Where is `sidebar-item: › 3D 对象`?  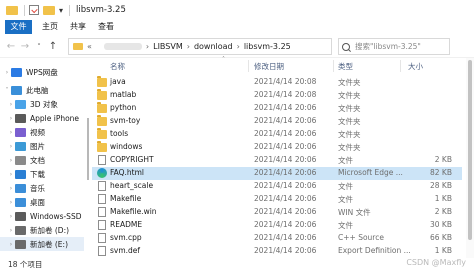
sidebar-item: › 3D 对象 is located at coordinates (42, 104).